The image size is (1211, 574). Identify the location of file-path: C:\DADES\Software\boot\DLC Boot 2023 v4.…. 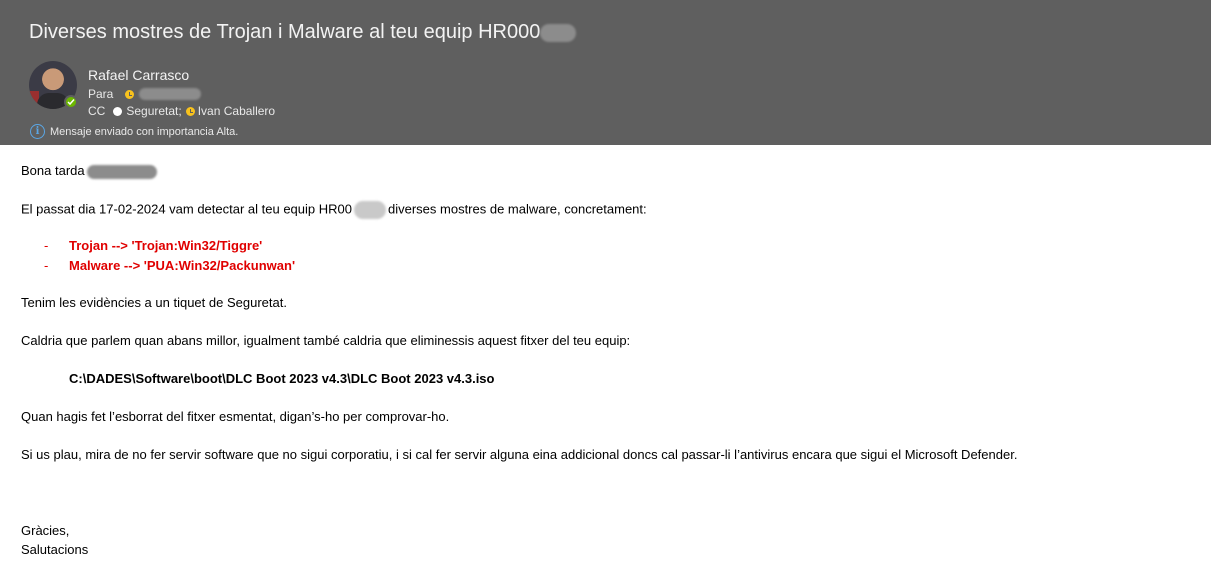
(282, 378).